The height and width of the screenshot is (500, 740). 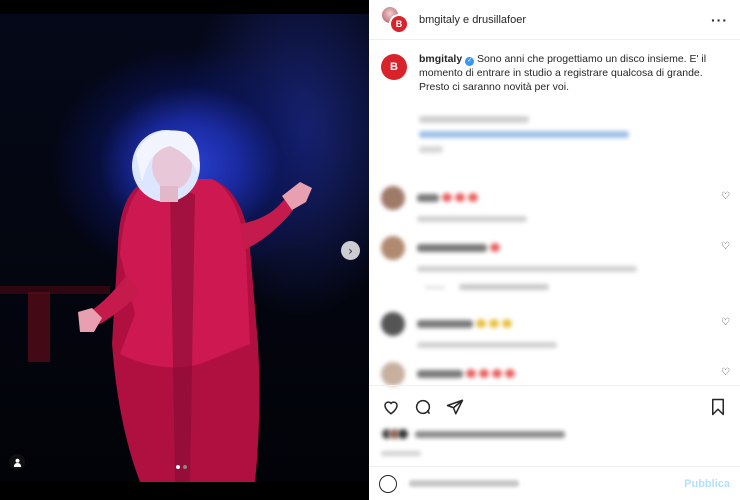 What do you see at coordinates (579, 134) in the screenshot?
I see `caption-hashtags-blurred` at bounding box center [579, 134].